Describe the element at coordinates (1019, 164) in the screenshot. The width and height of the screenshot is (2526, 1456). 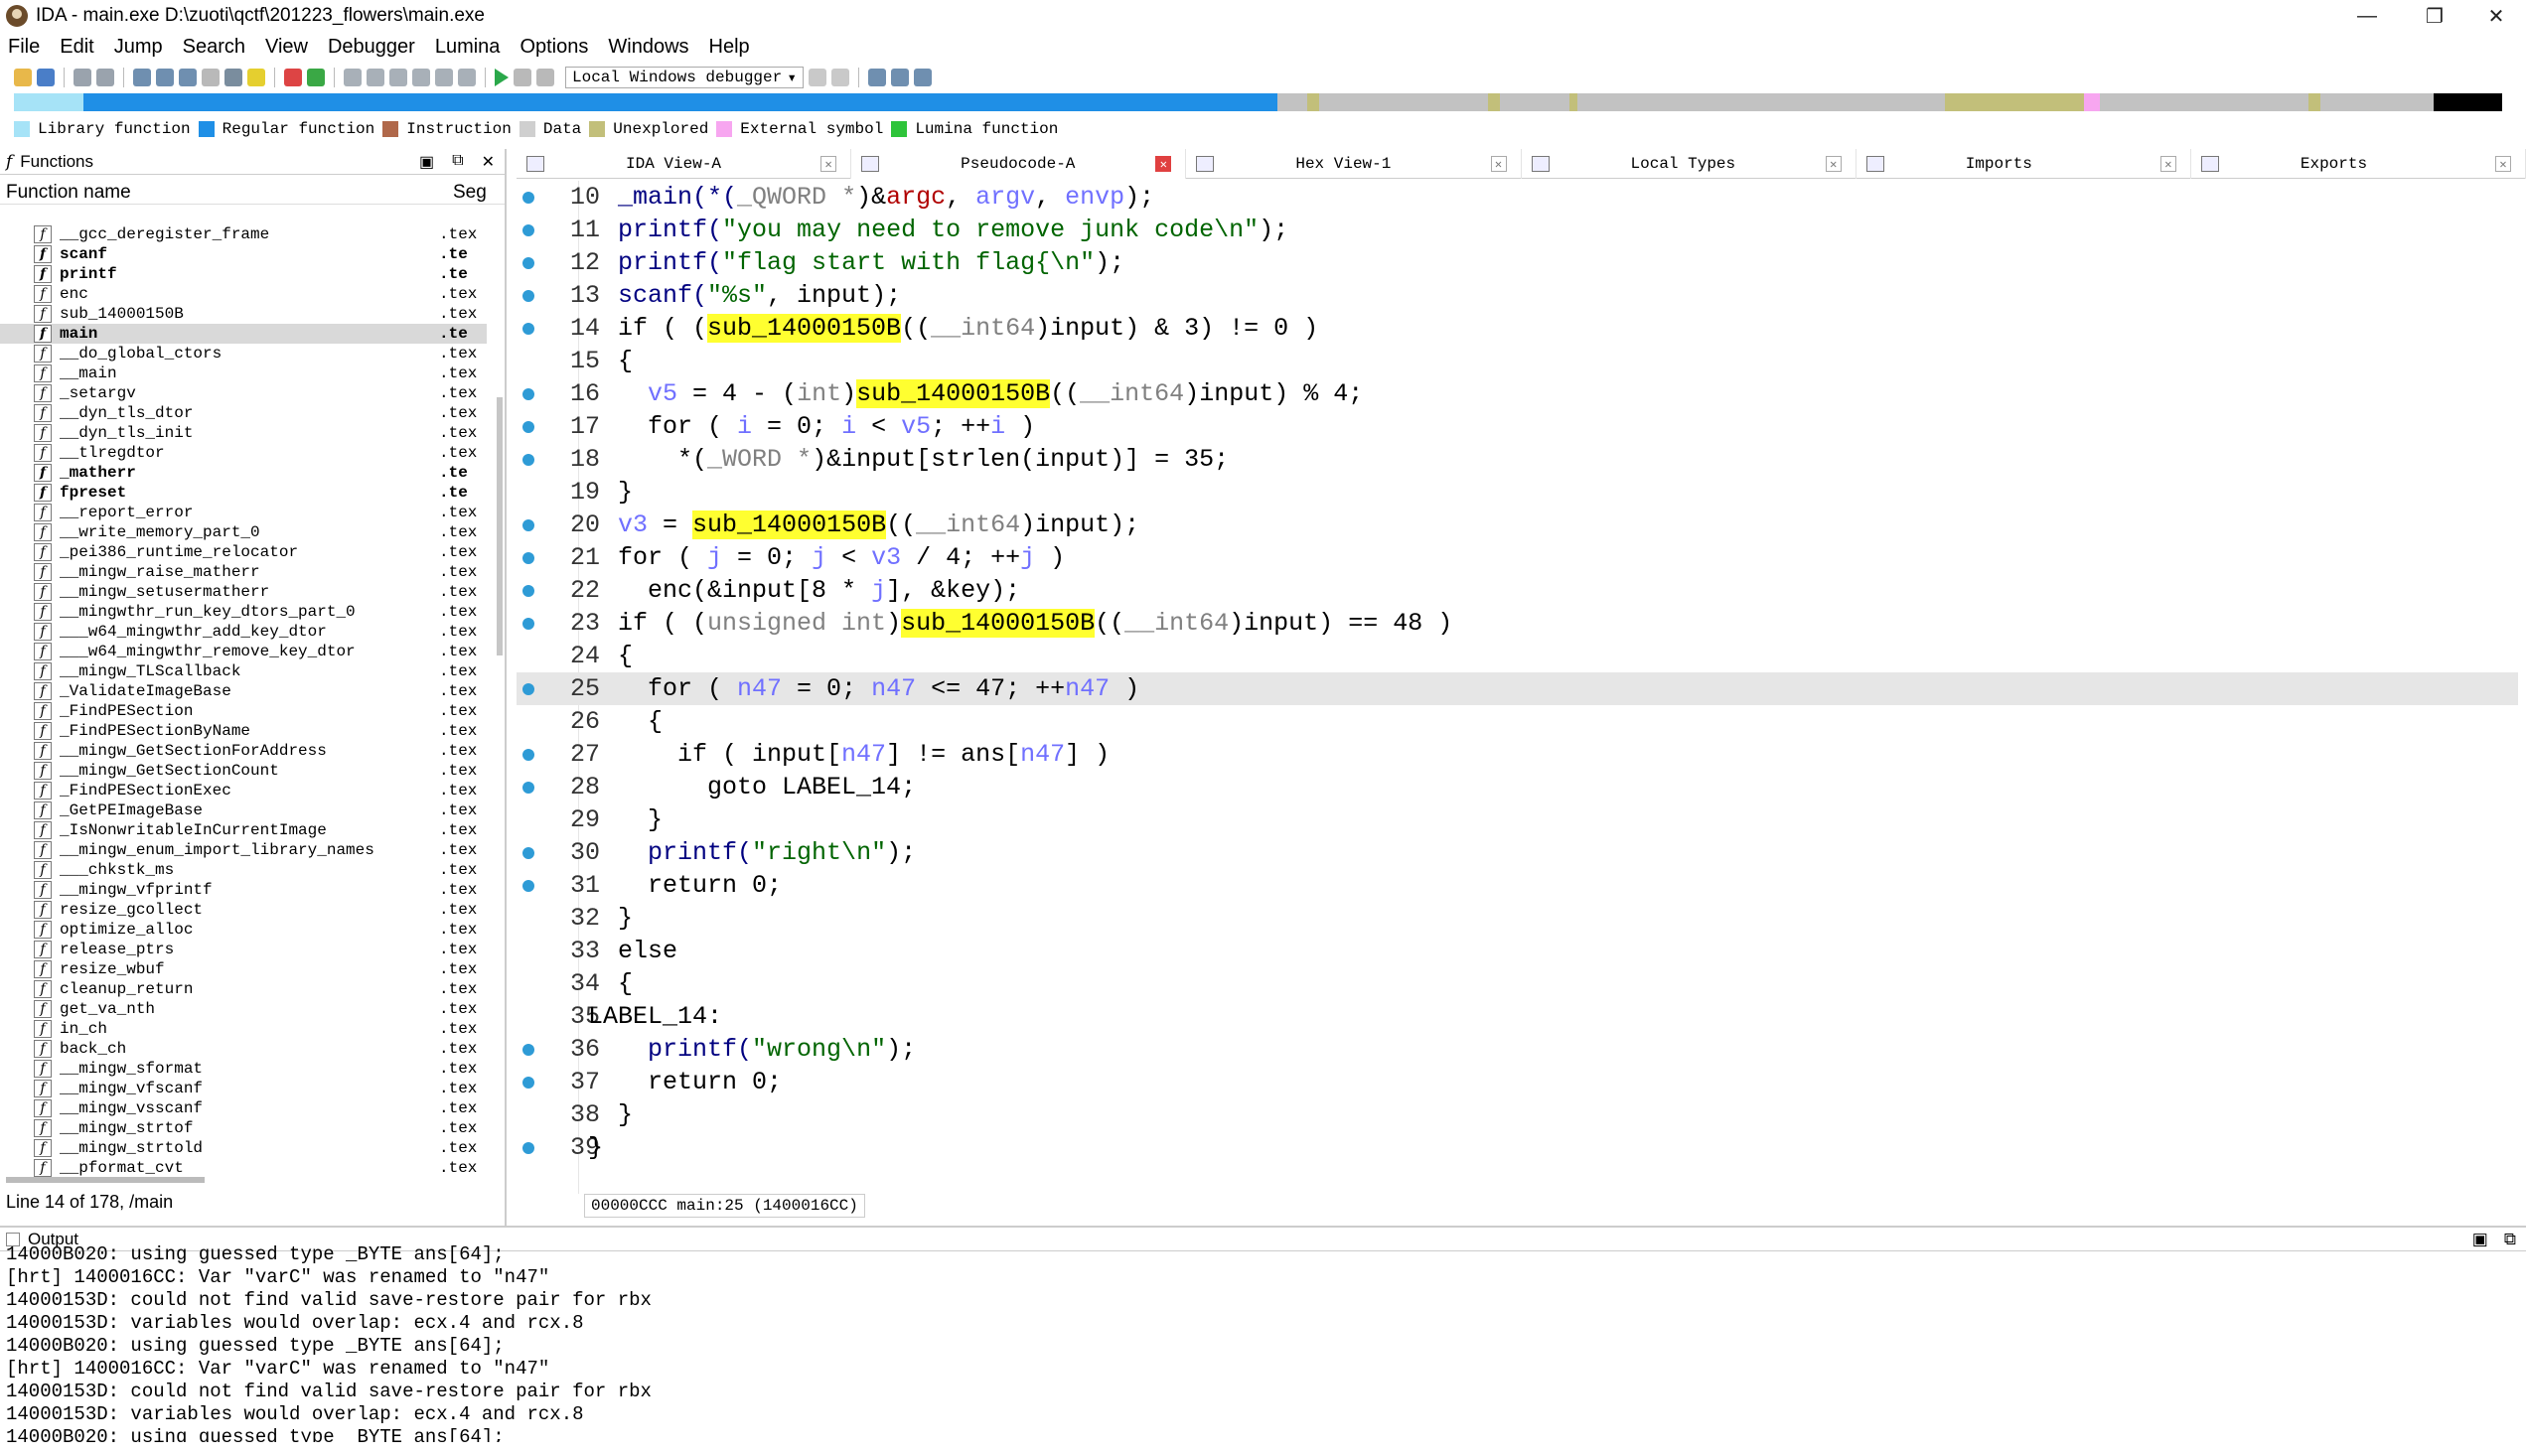
I see `tab-pseudocode-a: Pseudocode-A ✕` at that location.